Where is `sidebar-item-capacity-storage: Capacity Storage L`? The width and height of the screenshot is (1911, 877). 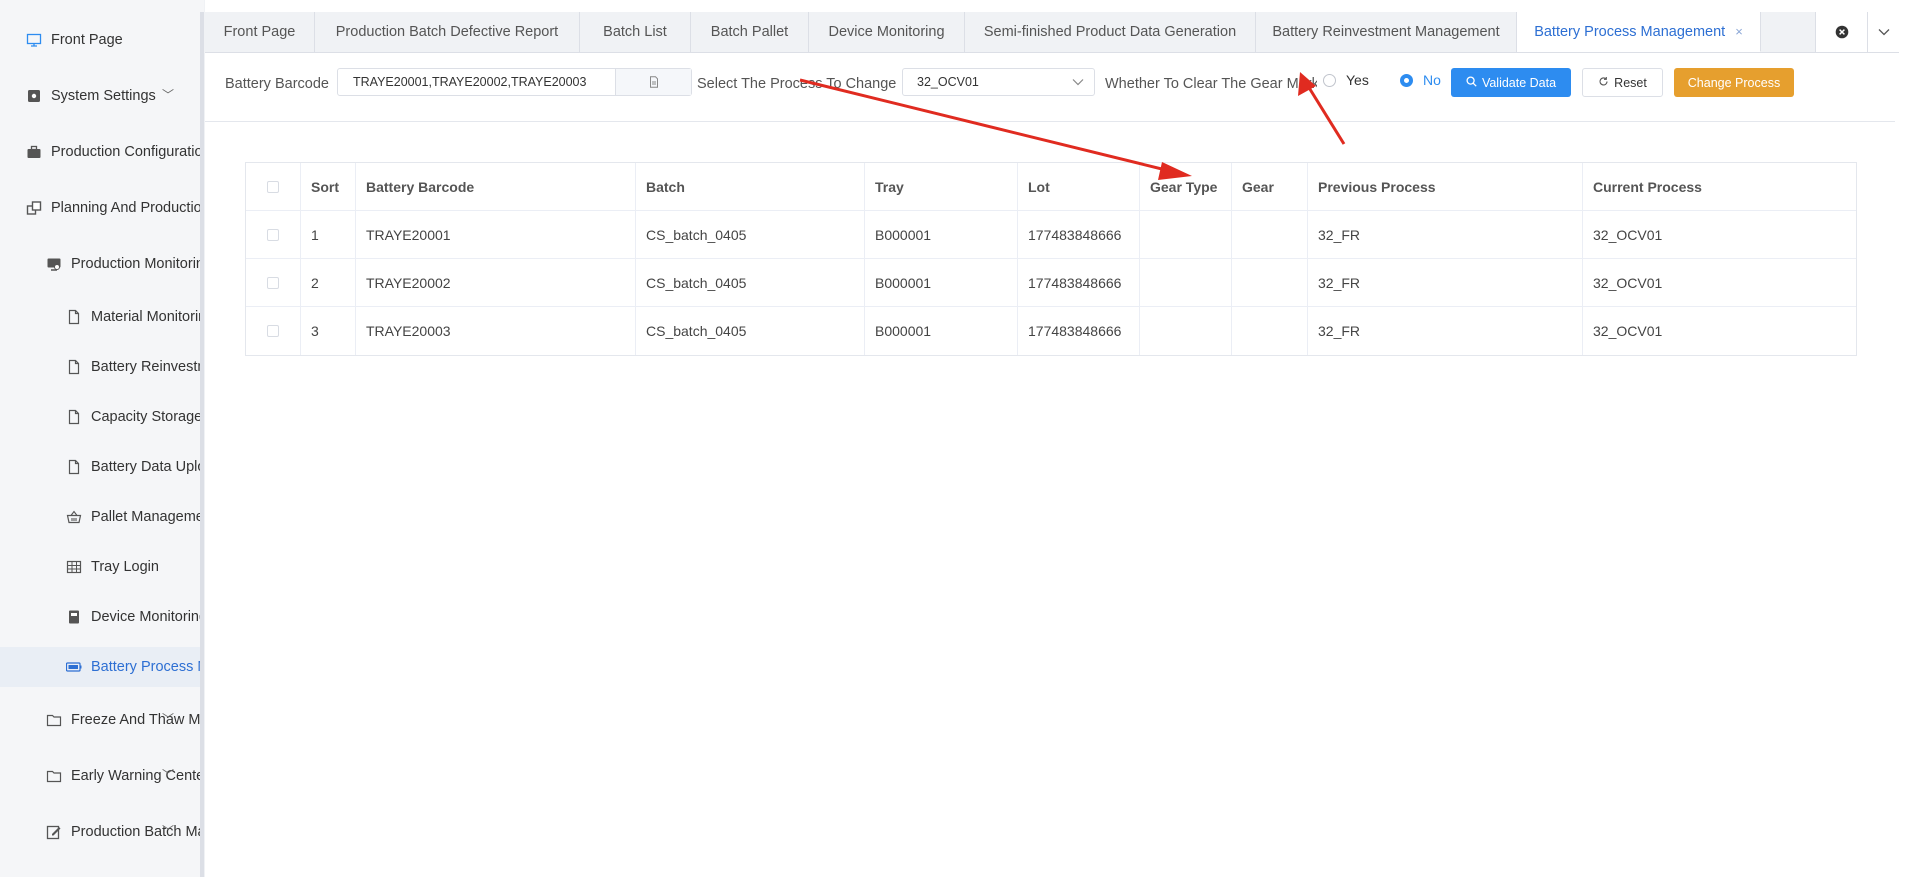
sidebar-item-capacity-storage: Capacity Storage L is located at coordinates (102, 417).